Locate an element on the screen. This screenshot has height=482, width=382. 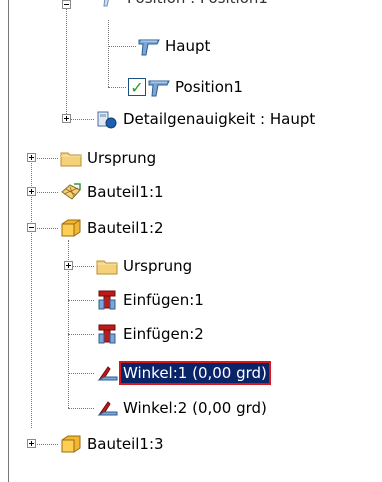
active-checkbox: ✓ is located at coordinates (137, 87).